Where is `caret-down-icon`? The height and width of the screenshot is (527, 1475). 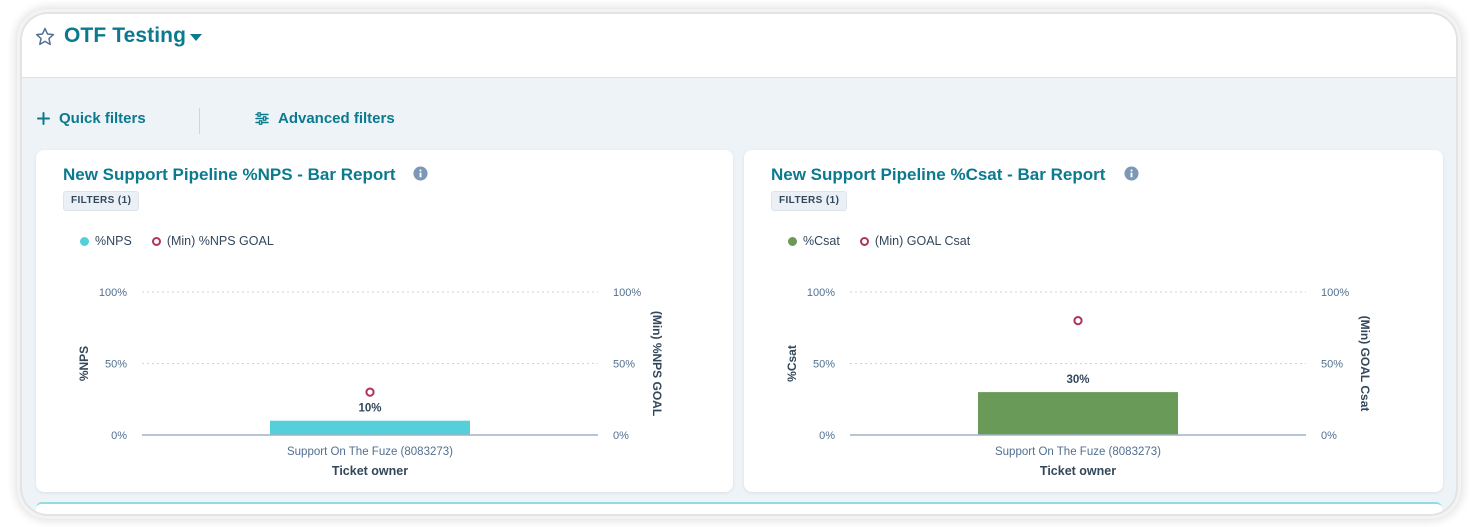
caret-down-icon is located at coordinates (196, 37).